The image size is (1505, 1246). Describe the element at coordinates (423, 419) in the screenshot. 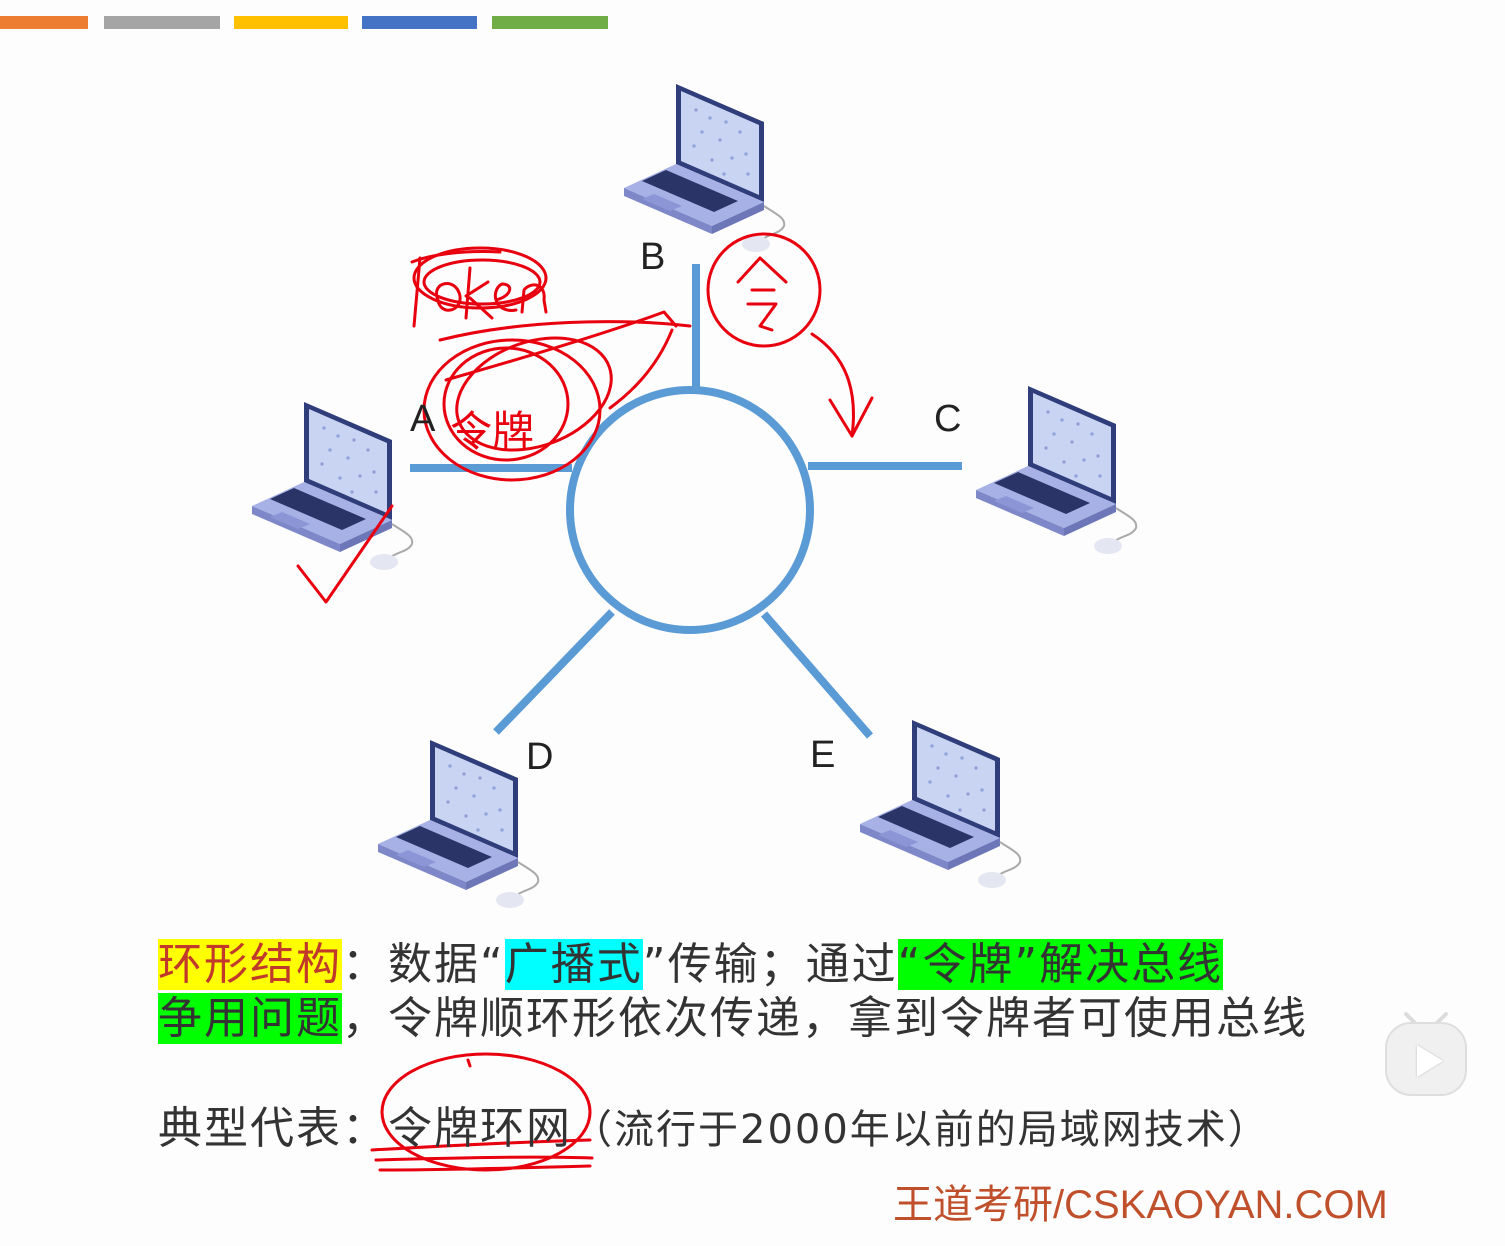

I see `node-label-a: A` at that location.